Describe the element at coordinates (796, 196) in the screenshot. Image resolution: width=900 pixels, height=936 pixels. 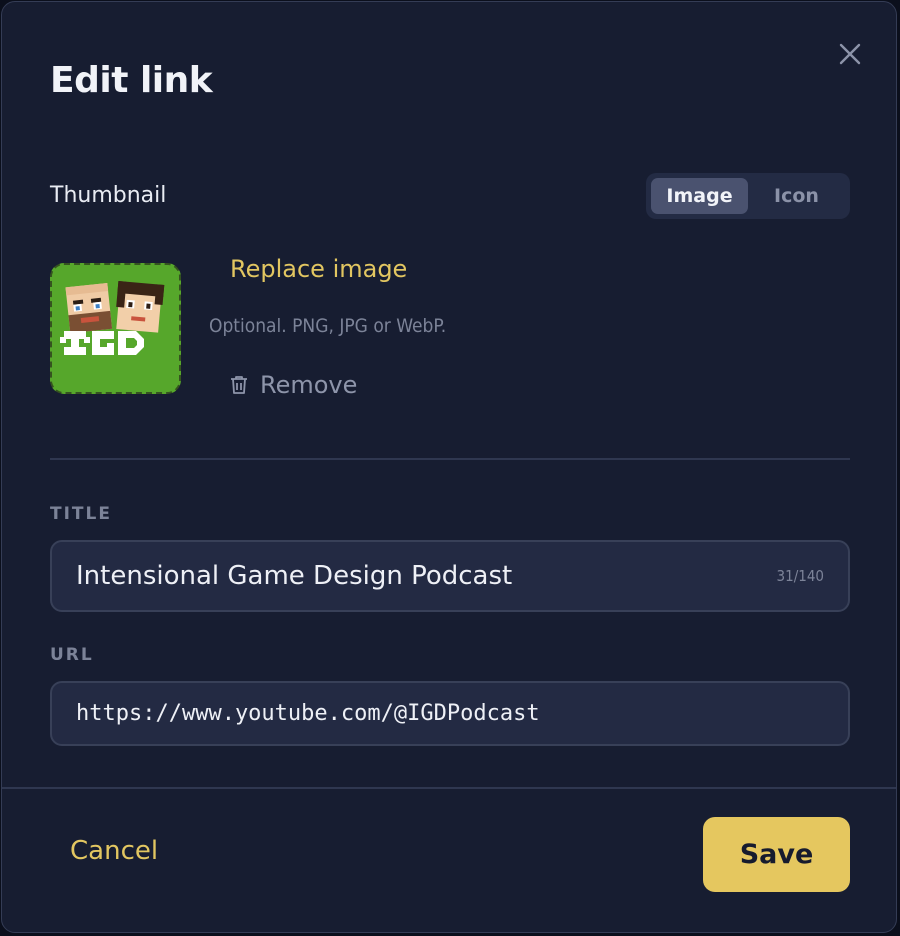
I see `segment-icon: Icon` at that location.